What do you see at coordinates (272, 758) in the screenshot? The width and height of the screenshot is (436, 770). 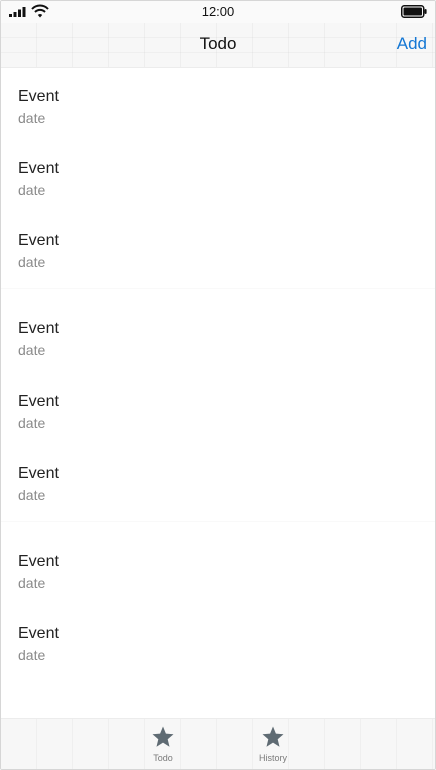 I see `tab-label: History` at bounding box center [272, 758].